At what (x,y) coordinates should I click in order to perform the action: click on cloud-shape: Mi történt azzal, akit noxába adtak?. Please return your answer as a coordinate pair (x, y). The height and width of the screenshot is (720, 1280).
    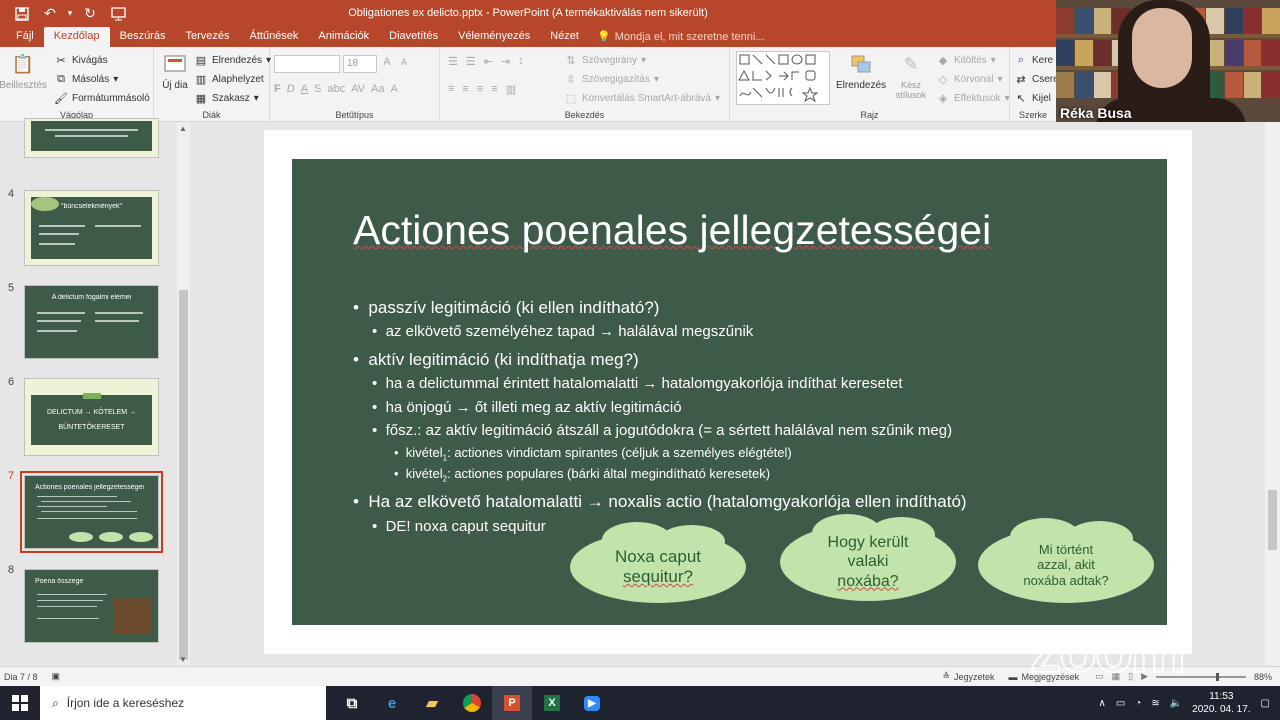
    Looking at the image, I should click on (1066, 560).